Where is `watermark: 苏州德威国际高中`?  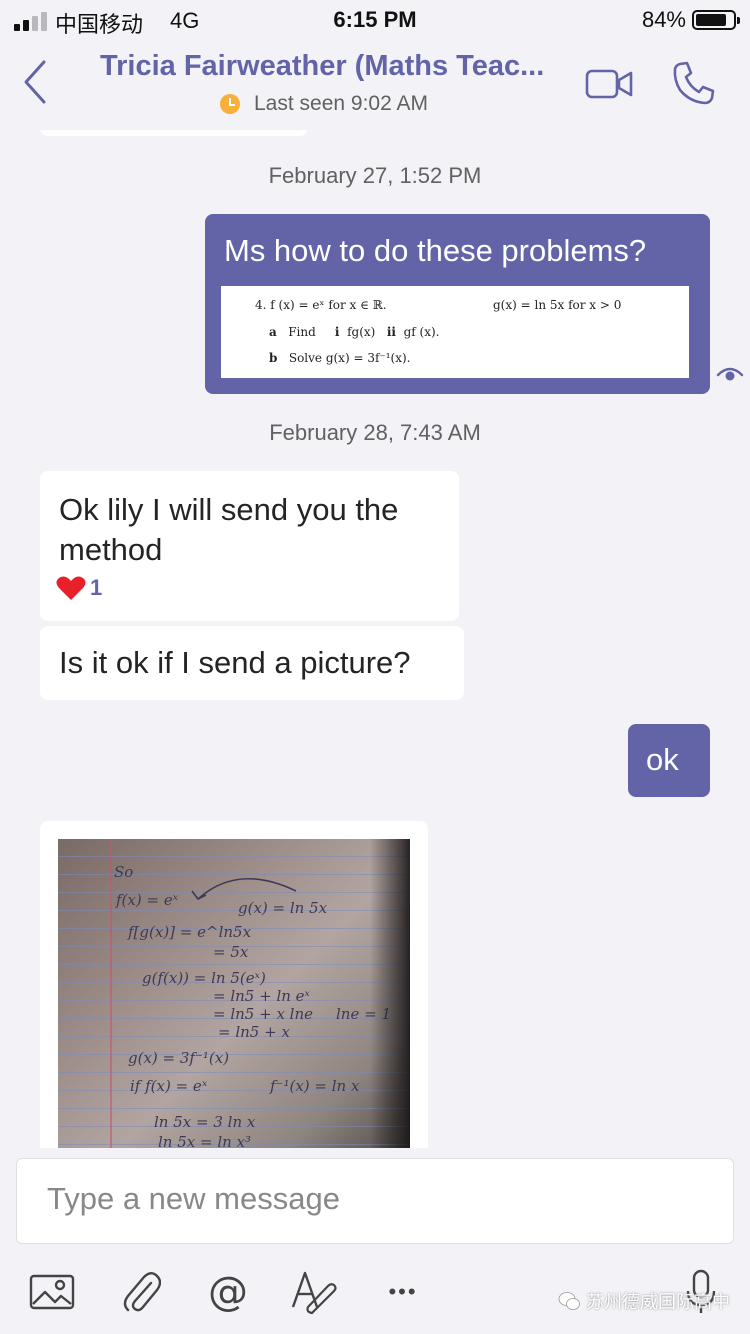
watermark: 苏州德威国际高中 is located at coordinates (644, 1301).